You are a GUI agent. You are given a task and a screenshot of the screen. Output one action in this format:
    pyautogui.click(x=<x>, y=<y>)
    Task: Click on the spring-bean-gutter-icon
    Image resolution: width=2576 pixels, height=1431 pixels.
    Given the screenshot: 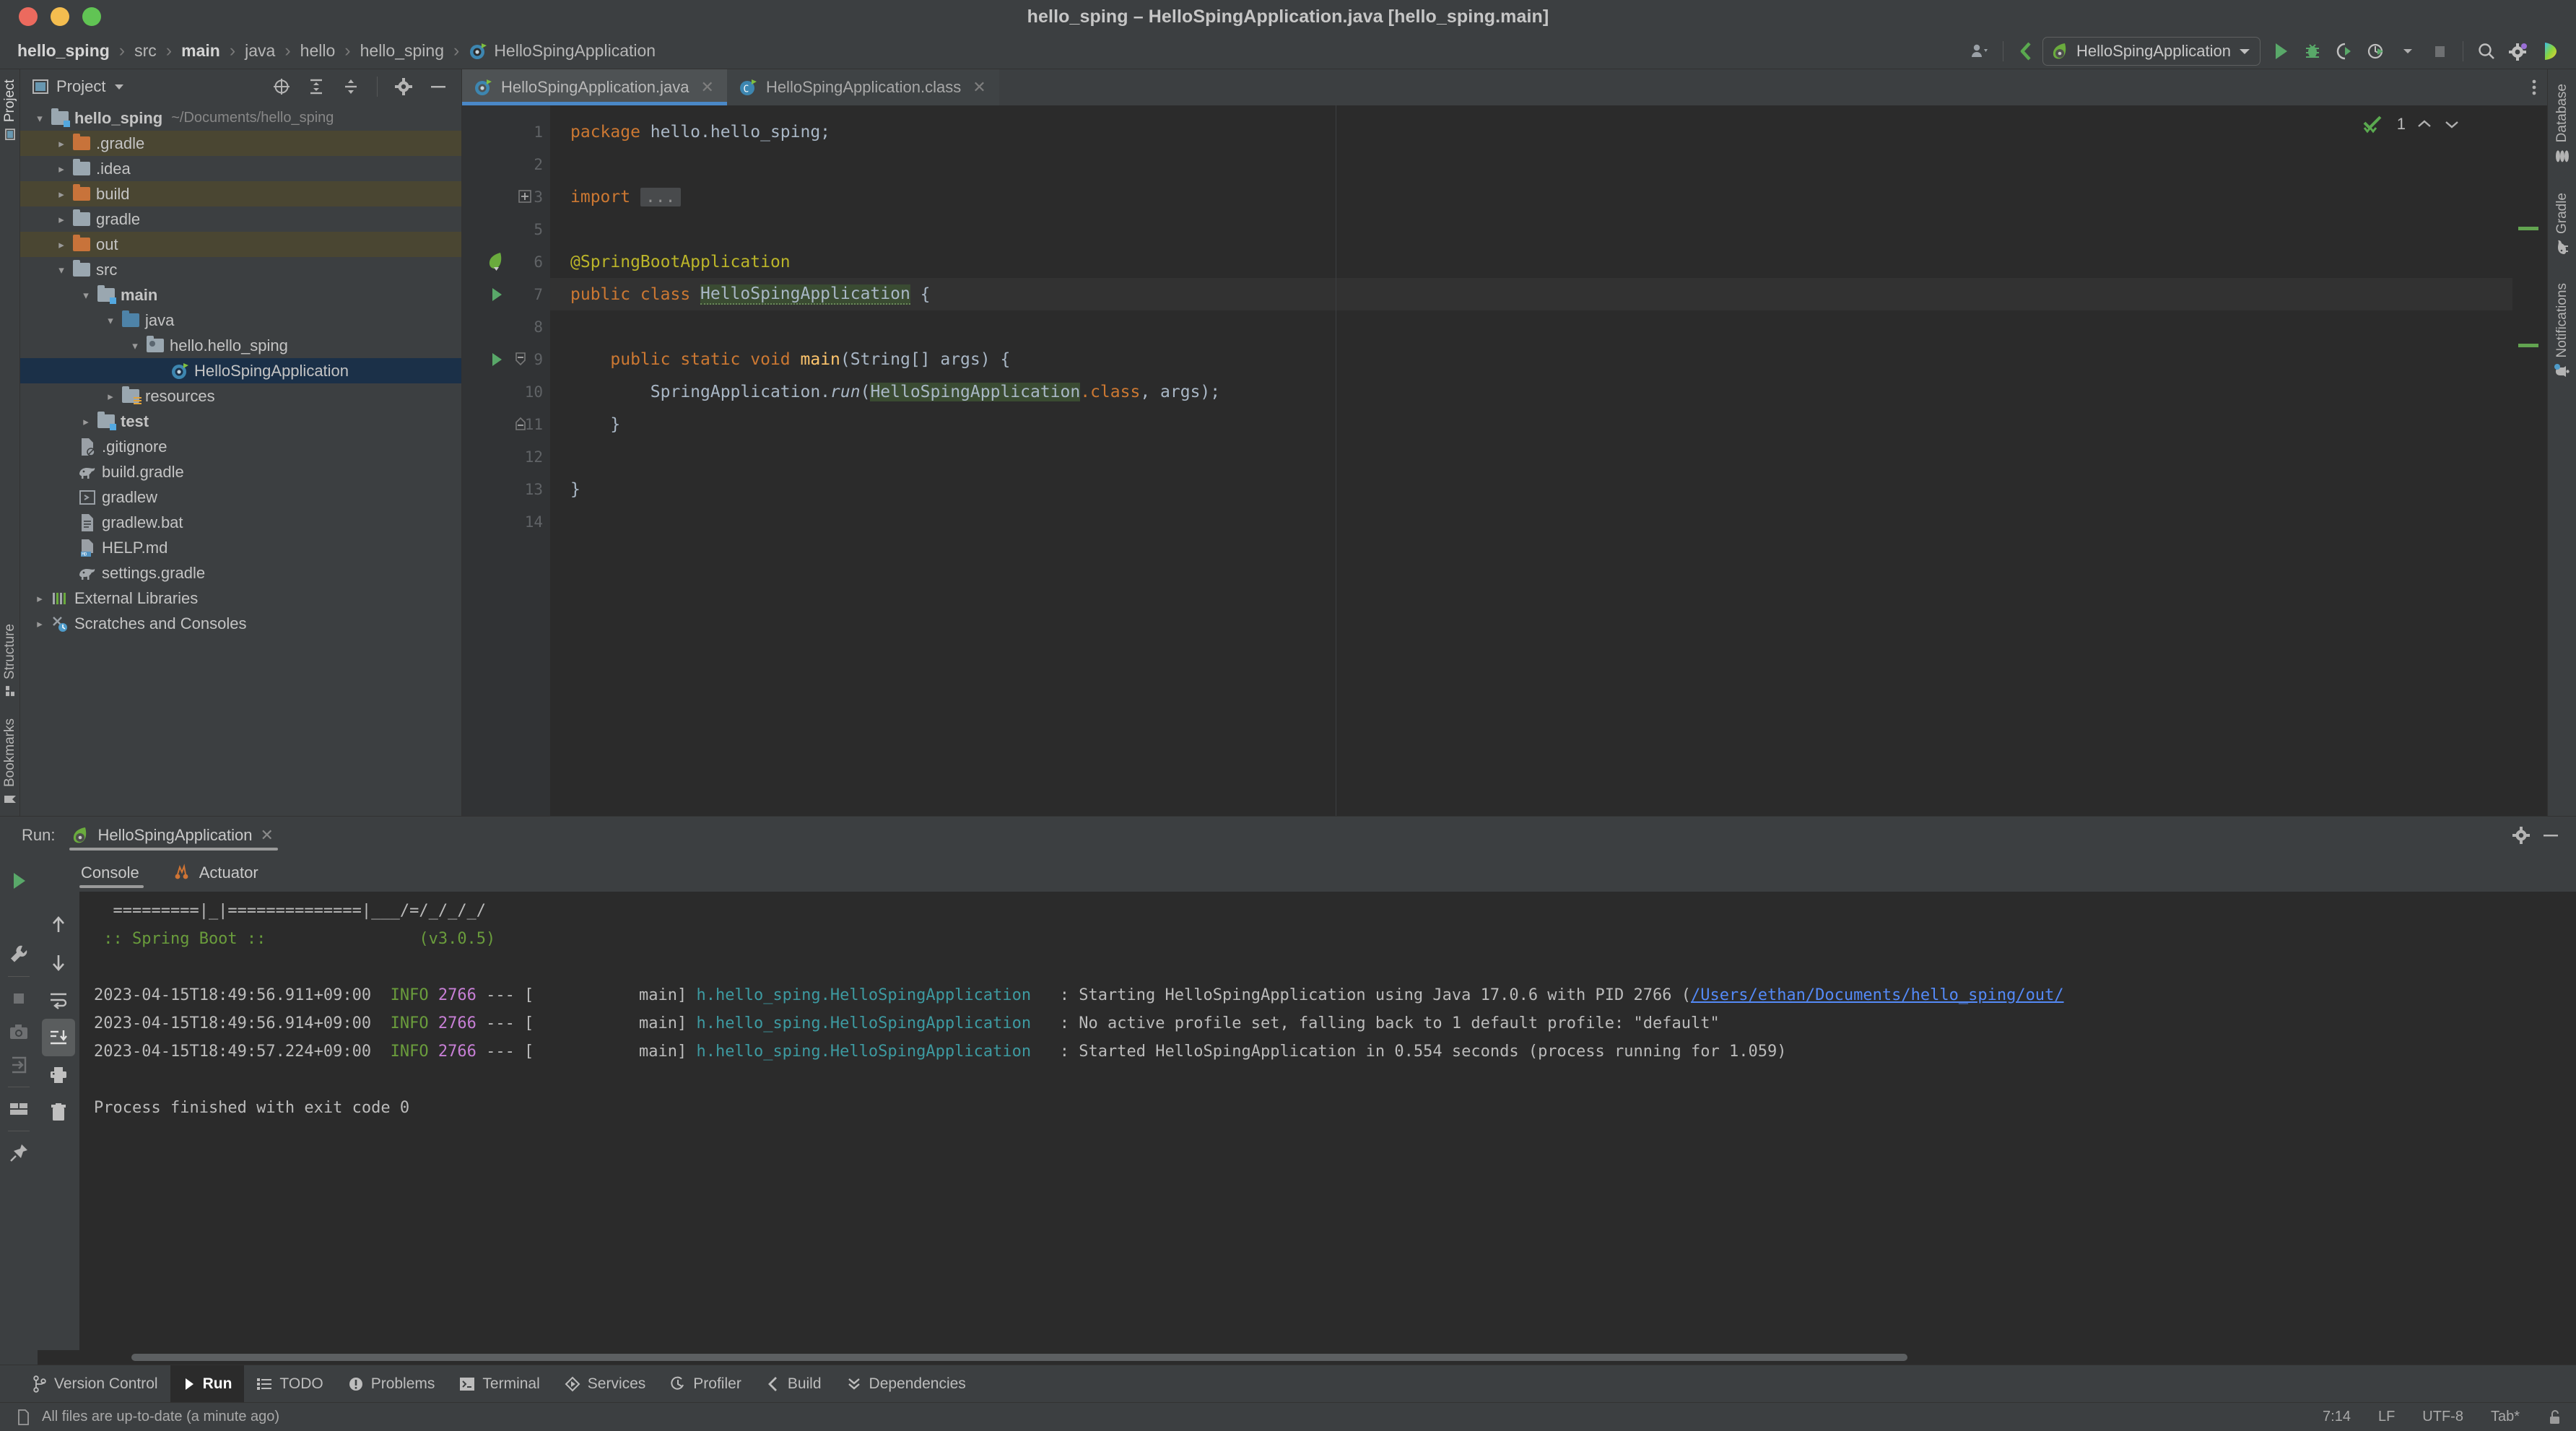 What is the action you would take?
    pyautogui.click(x=497, y=262)
    